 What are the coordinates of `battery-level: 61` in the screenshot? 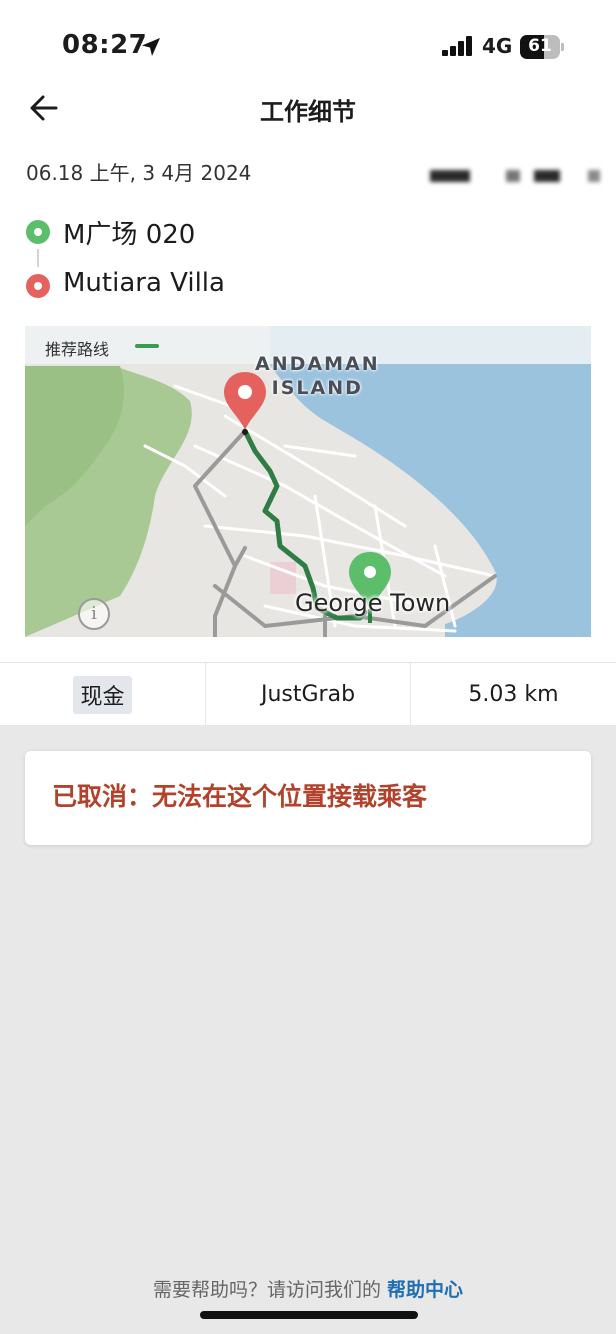 It's located at (540, 46).